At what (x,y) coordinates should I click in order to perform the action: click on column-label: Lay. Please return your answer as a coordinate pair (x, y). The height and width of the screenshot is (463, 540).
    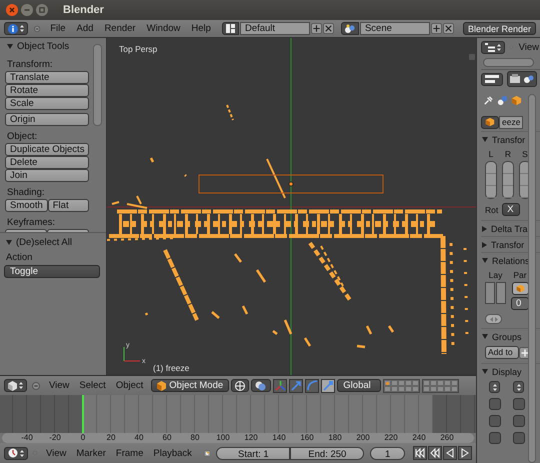
    Looking at the image, I should click on (495, 275).